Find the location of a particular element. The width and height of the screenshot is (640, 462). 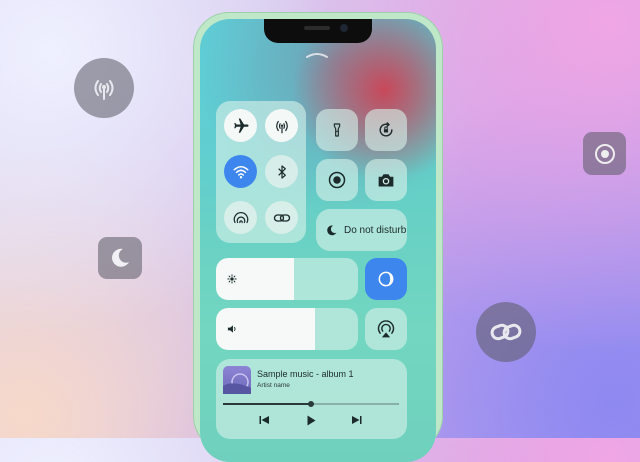

night-shift-button is located at coordinates (386, 279).